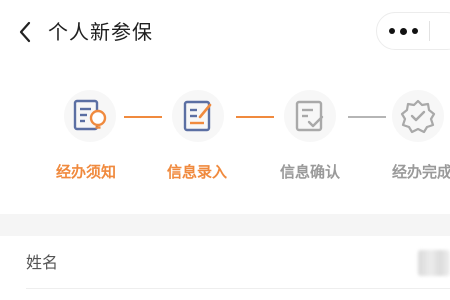 This screenshot has height=300, width=450. I want to click on name-field-label: 姓名, so click(42, 262).